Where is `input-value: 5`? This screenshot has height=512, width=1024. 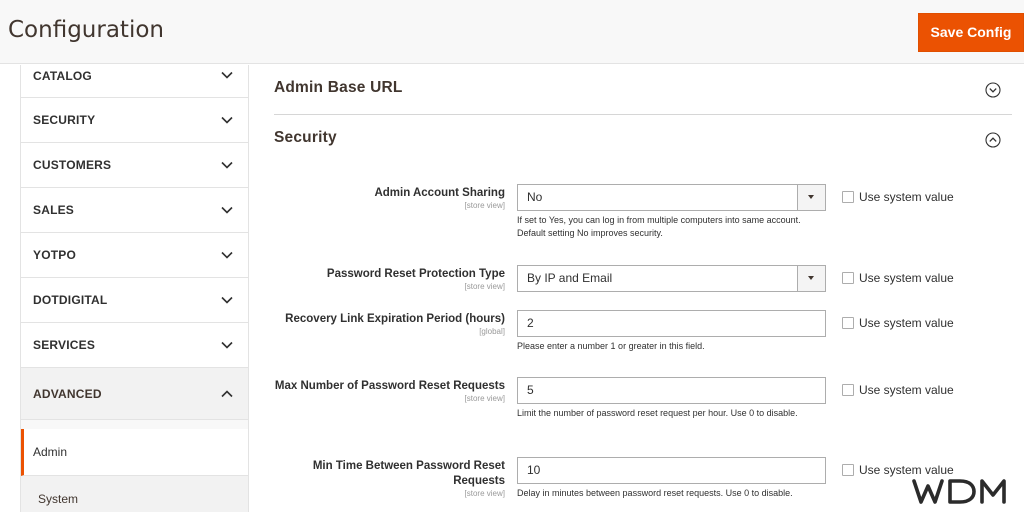
input-value: 5 is located at coordinates (530, 390).